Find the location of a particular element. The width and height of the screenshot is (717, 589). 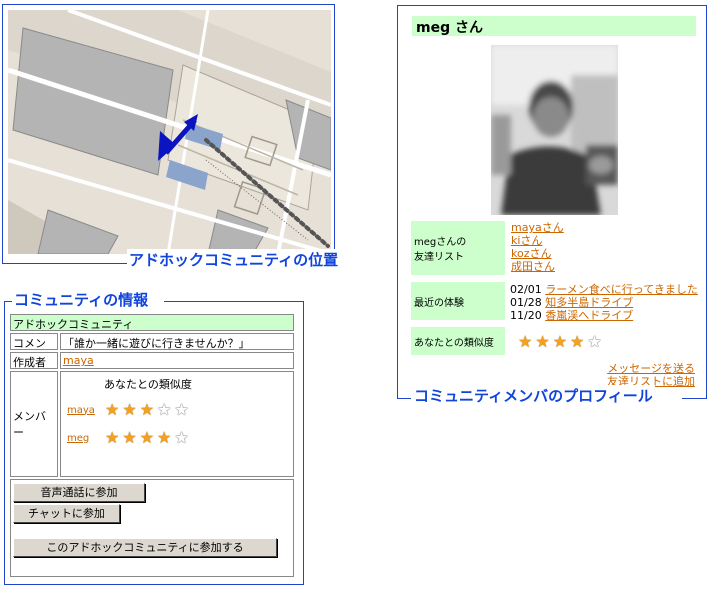

friends-label-line2: 友達リスト is located at coordinates (439, 257).